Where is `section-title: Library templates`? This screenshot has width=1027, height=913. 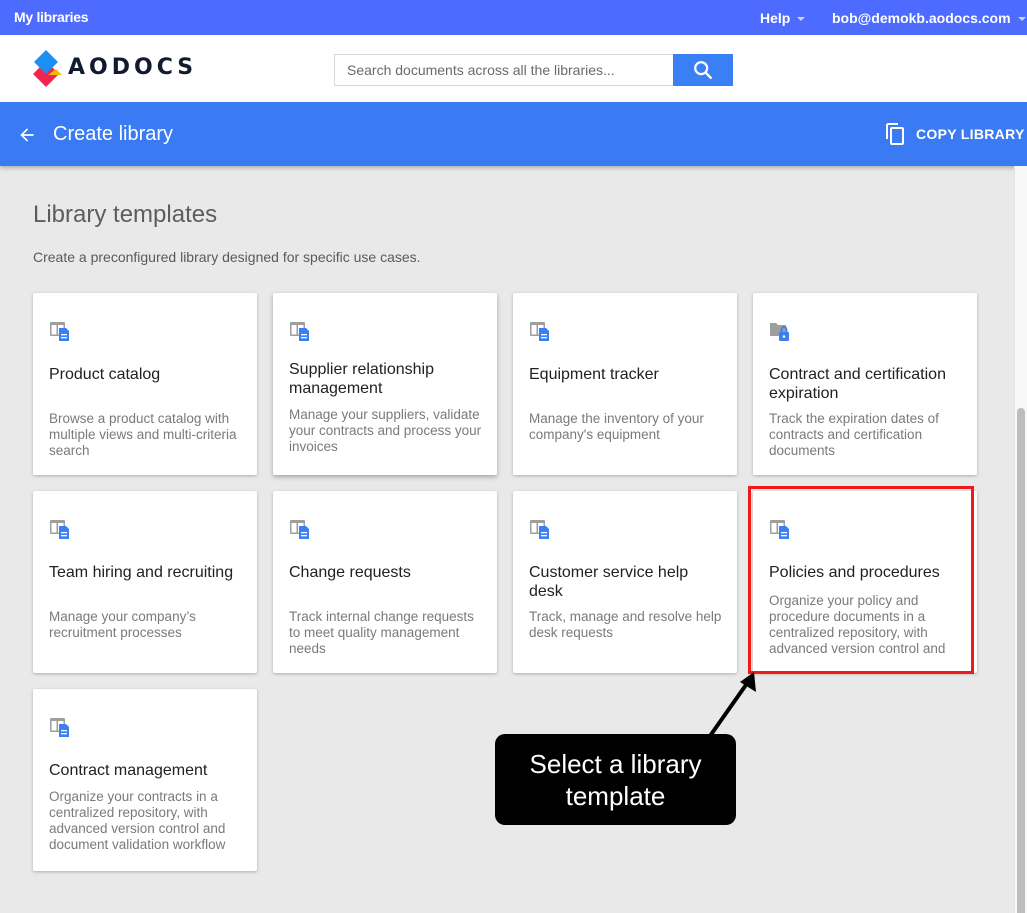
section-title: Library templates is located at coordinates (125, 214).